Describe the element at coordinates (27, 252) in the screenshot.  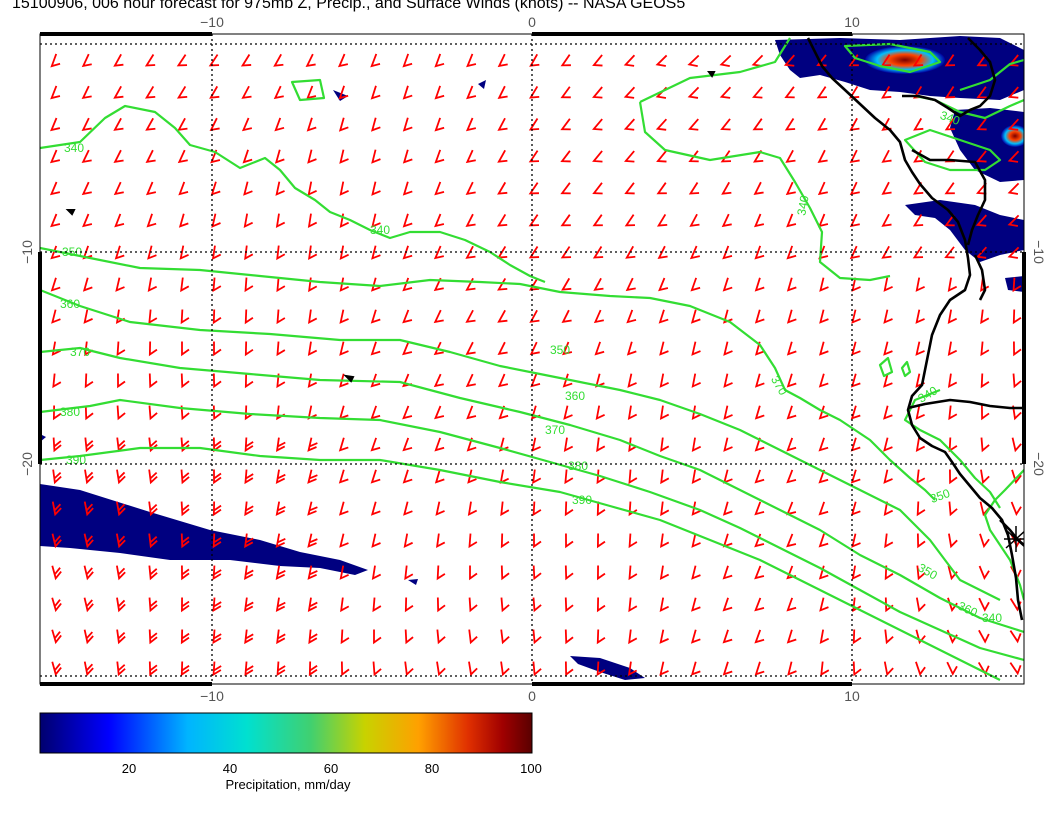
I see `lat-label-left: −10` at that location.